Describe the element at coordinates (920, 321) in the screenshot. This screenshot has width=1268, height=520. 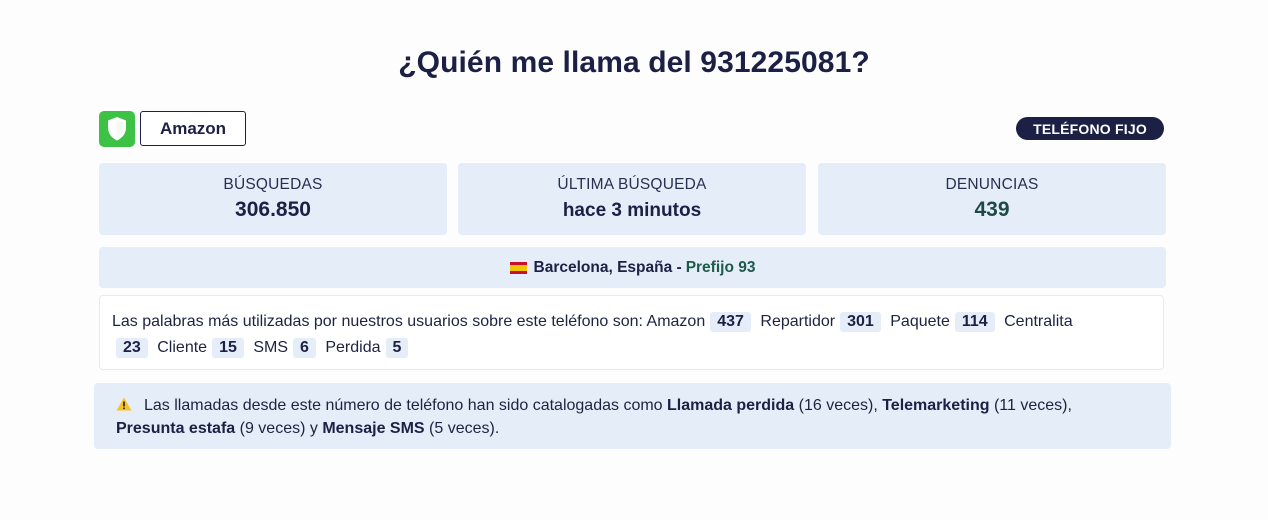
I see `keyword-word: Paquete` at that location.